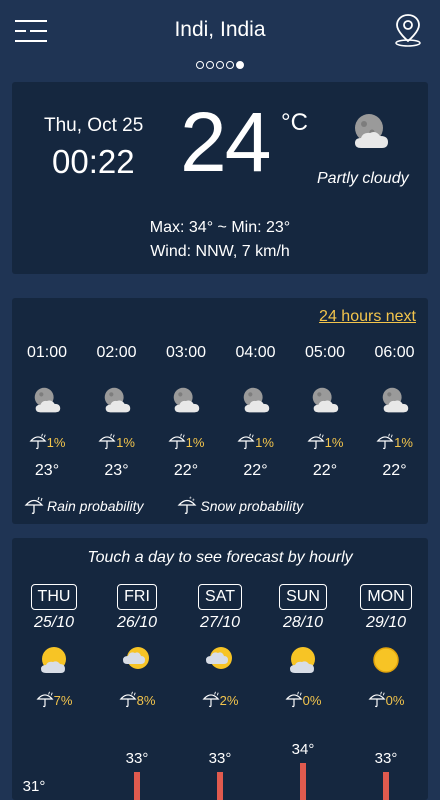 This screenshot has width=440, height=800. What do you see at coordinates (187, 505) in the screenshot?
I see `umbrella-snow-icon: * *` at bounding box center [187, 505].